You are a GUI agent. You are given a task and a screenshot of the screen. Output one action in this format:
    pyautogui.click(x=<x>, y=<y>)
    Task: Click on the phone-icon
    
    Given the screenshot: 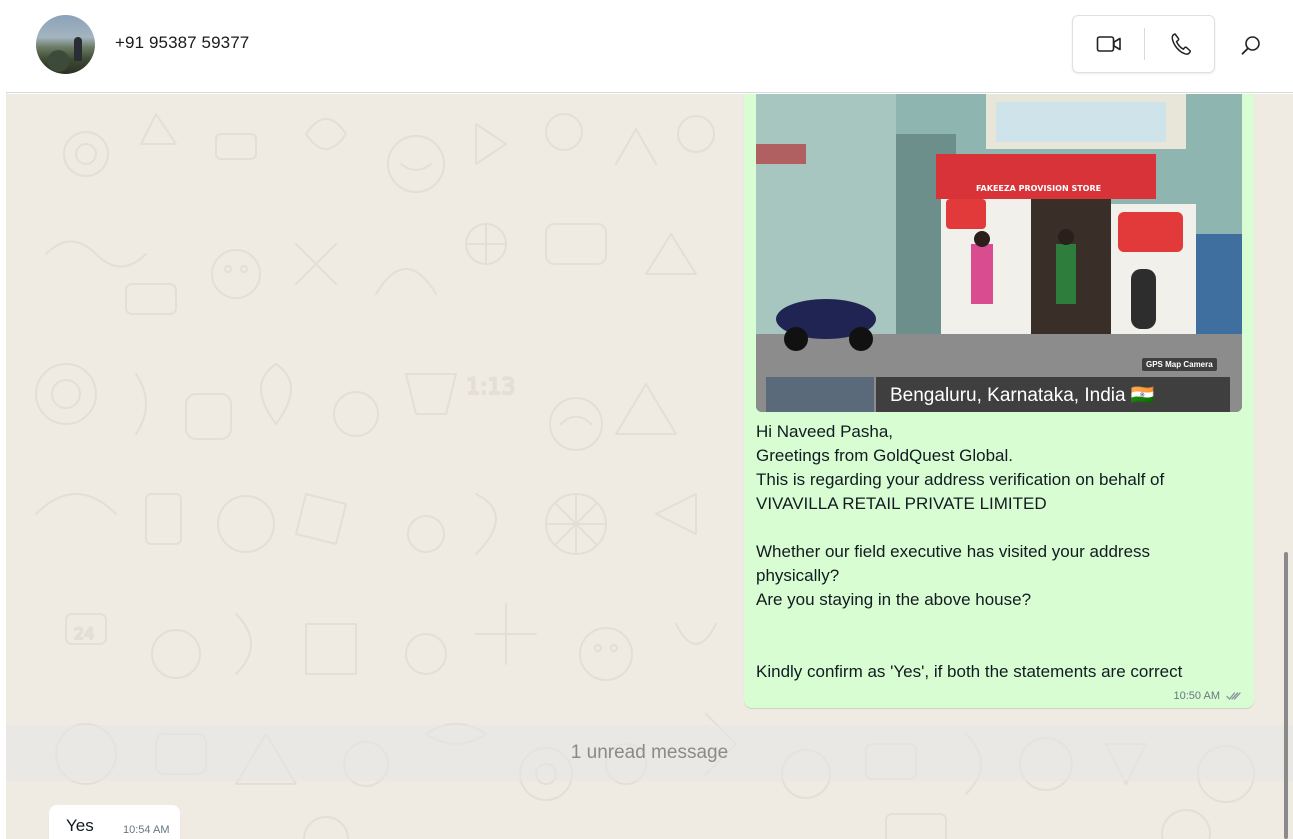 What is the action you would take?
    pyautogui.click(x=1180, y=44)
    